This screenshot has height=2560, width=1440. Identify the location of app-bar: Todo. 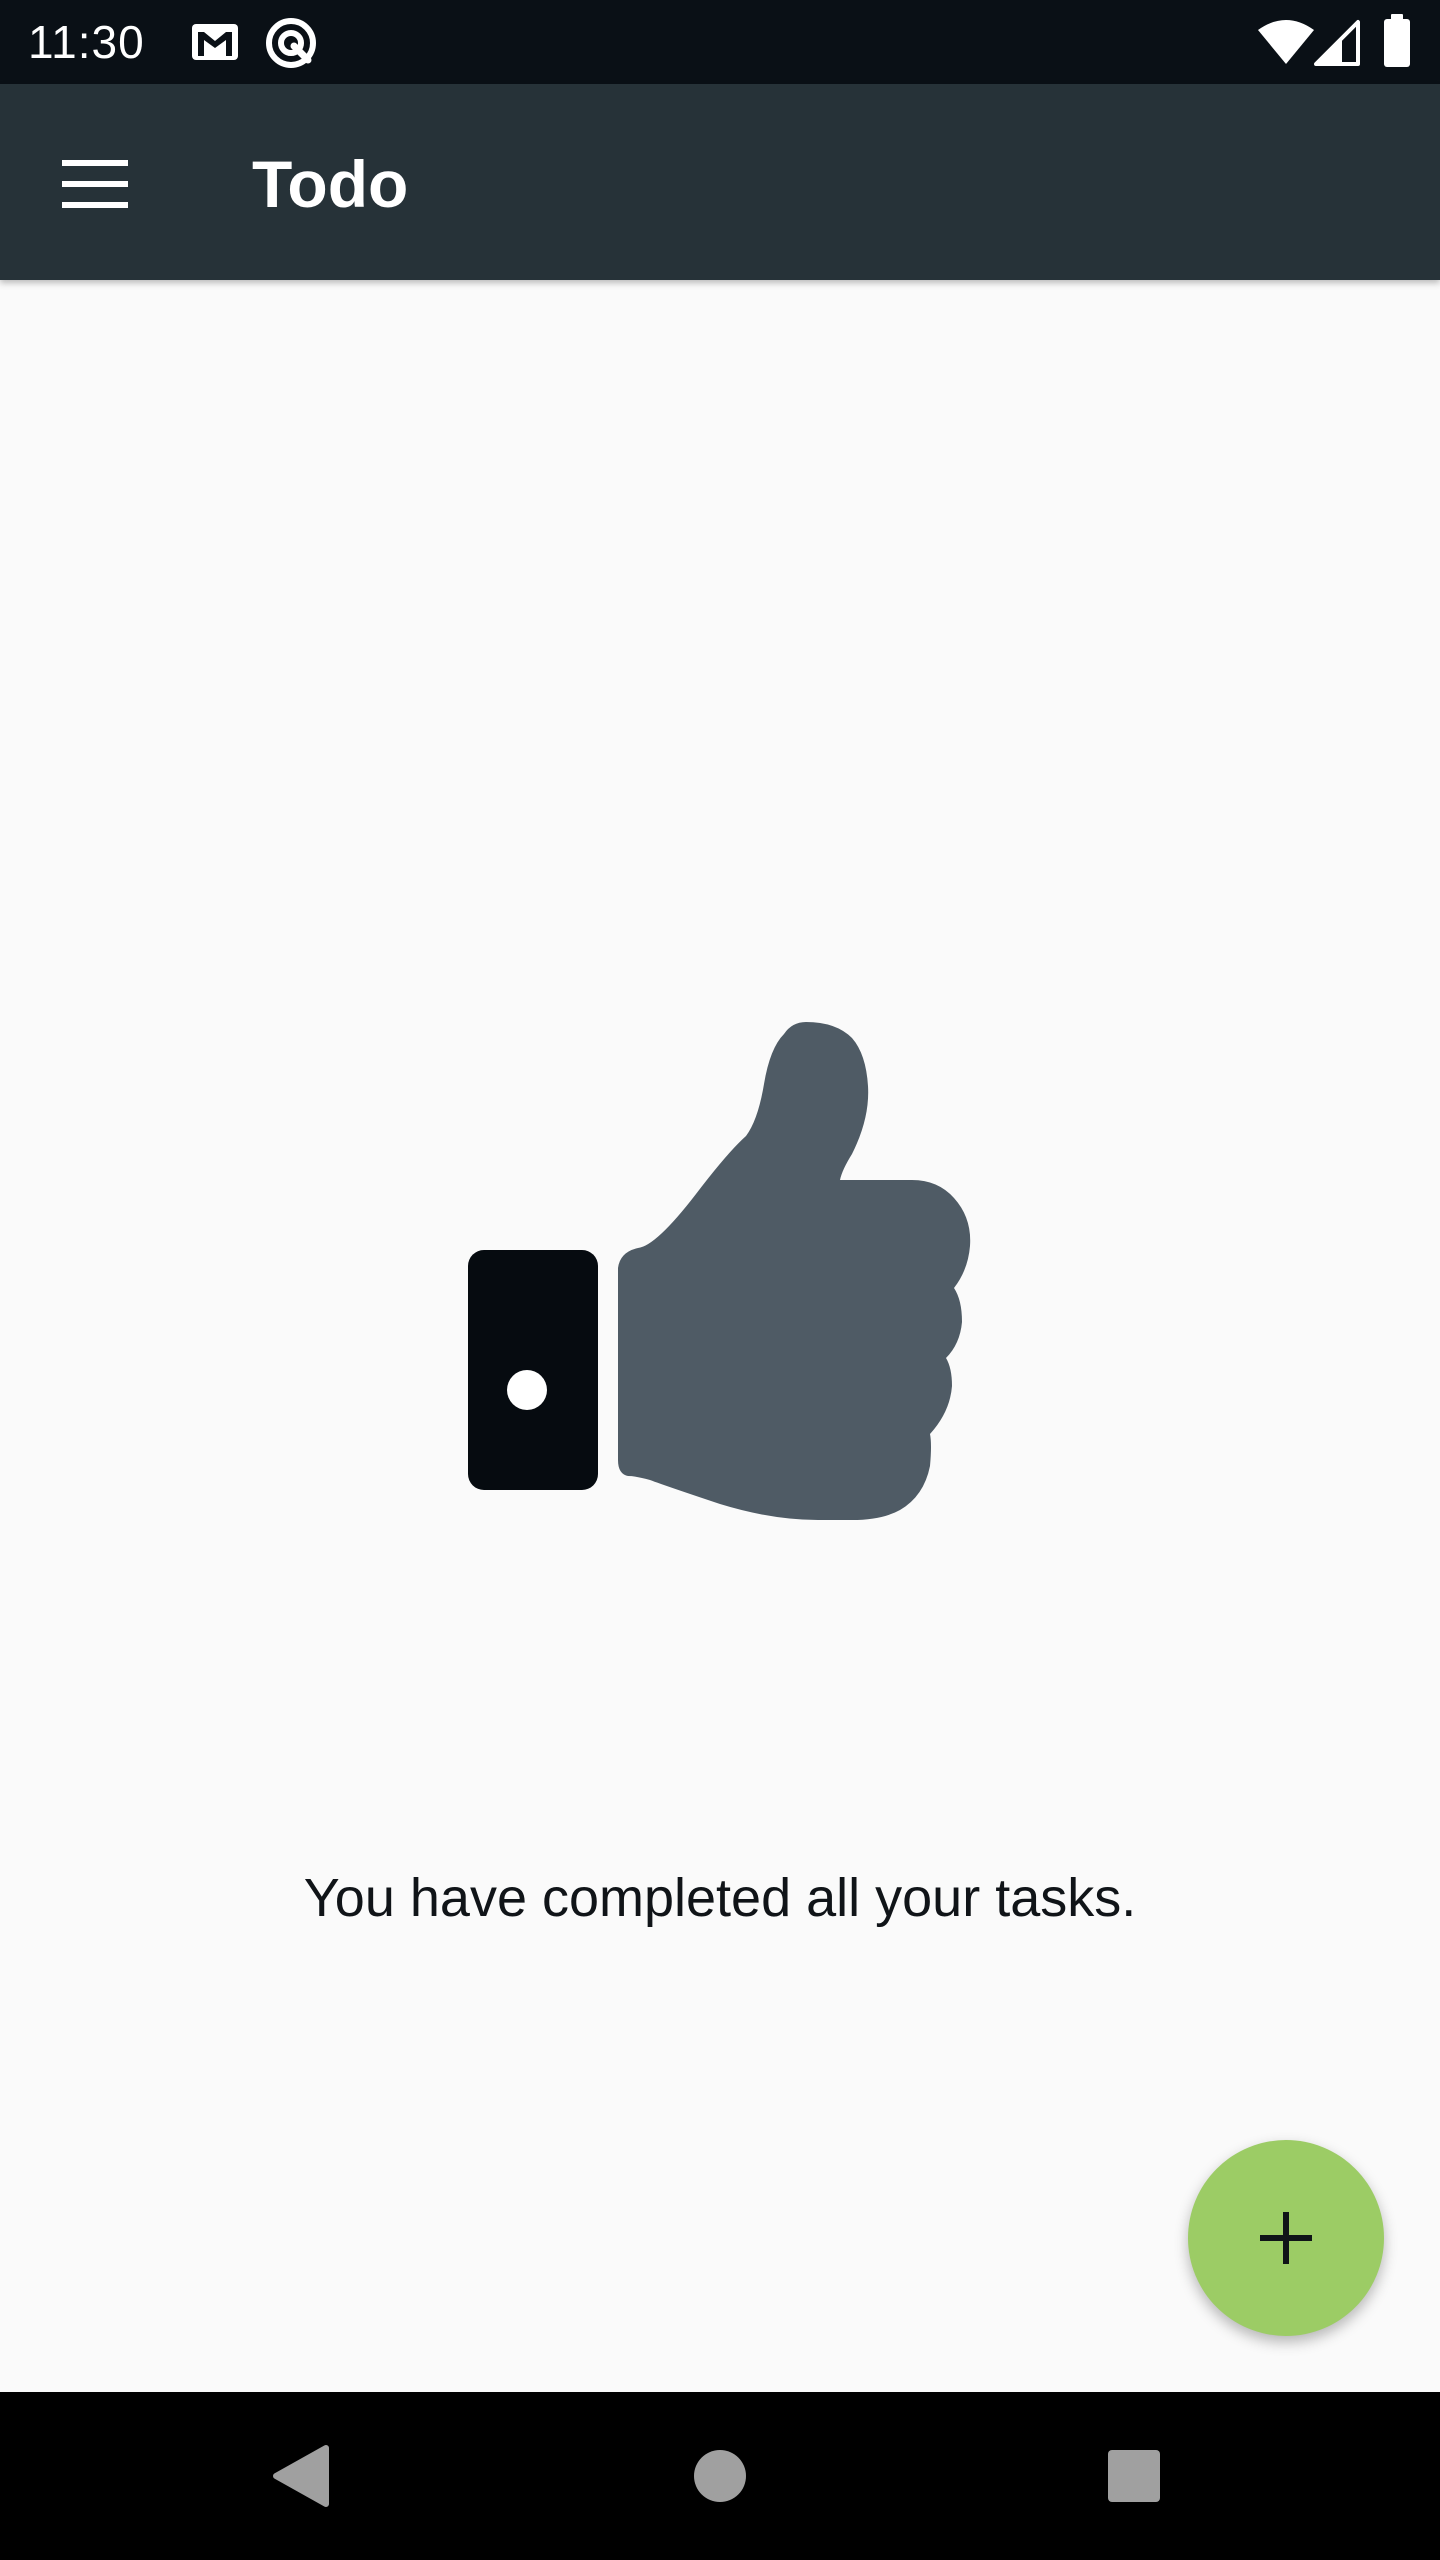
(720, 182).